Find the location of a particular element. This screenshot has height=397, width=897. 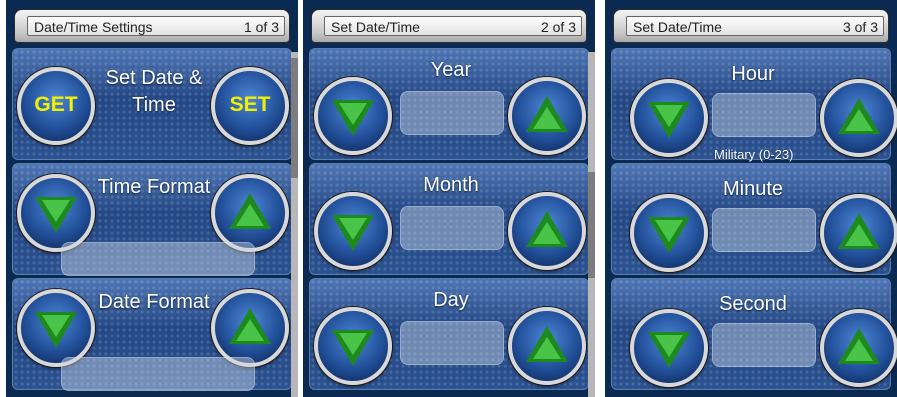

time-format-decrease-button is located at coordinates (56, 213).